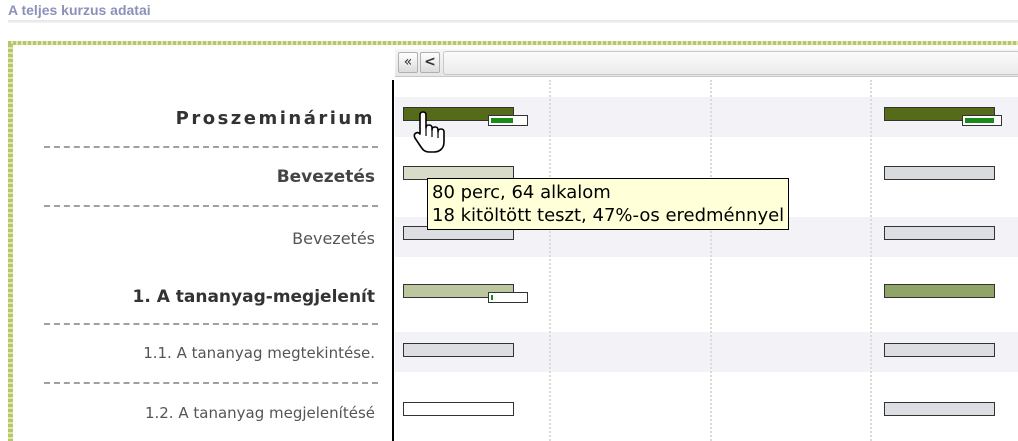 The width and height of the screenshot is (1018, 441). I want to click on activity-bar-r0-c3, so click(943, 116).